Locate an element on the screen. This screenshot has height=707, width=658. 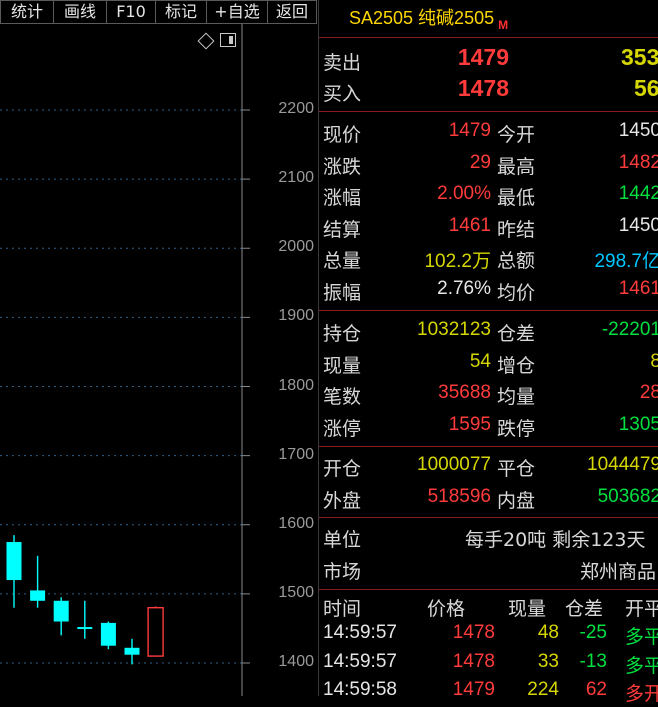
stat-value: 1442 is located at coordinates (638, 193).